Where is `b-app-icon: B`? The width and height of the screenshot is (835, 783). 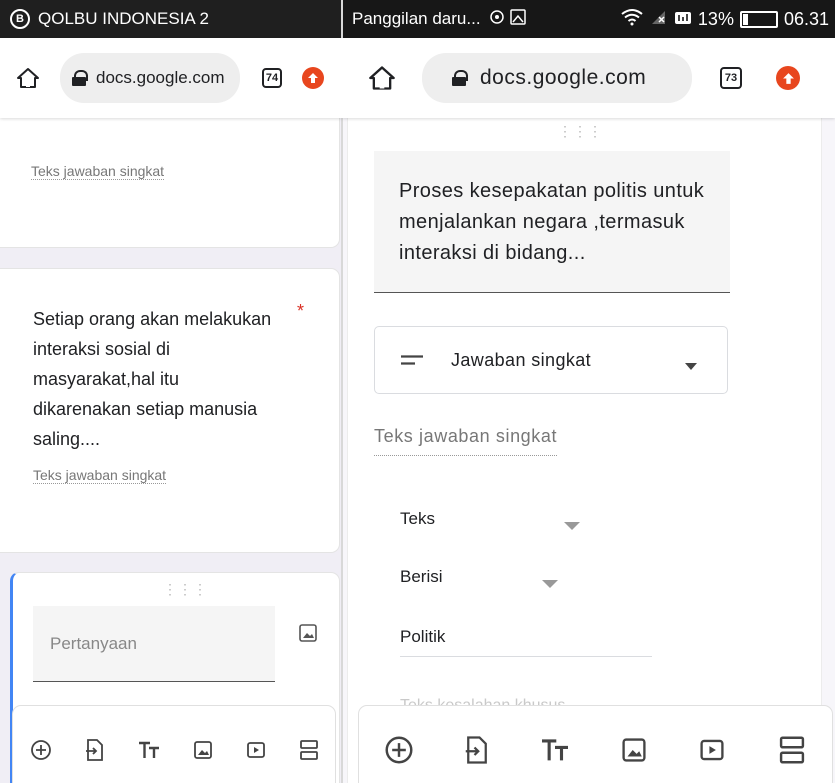
b-app-icon: B is located at coordinates (20, 19).